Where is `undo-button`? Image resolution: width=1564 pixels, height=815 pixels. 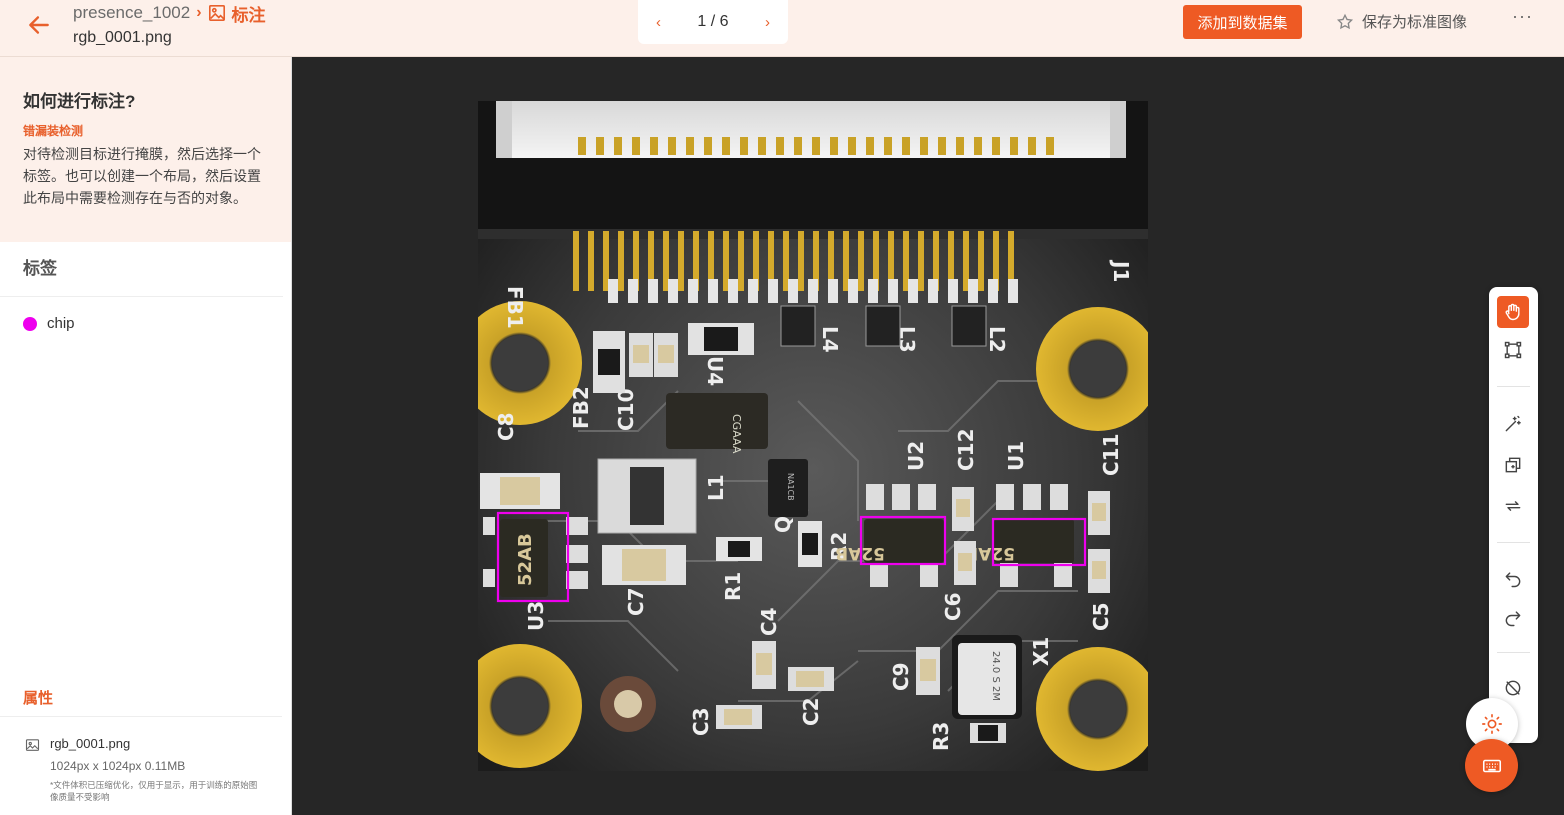 undo-button is located at coordinates (1513, 579).